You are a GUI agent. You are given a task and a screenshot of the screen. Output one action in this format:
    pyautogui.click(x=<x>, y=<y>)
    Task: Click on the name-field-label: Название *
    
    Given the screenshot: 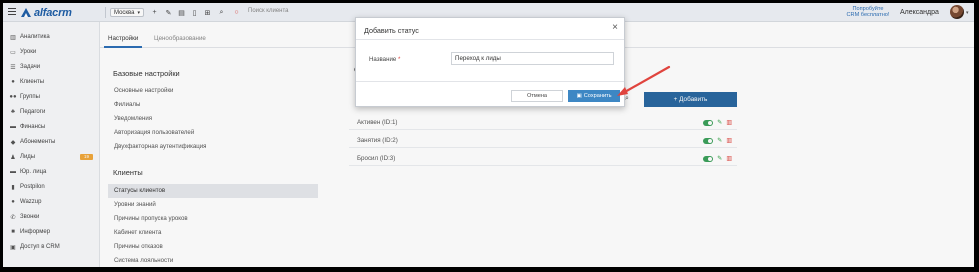 What is the action you would take?
    pyautogui.click(x=384, y=59)
    